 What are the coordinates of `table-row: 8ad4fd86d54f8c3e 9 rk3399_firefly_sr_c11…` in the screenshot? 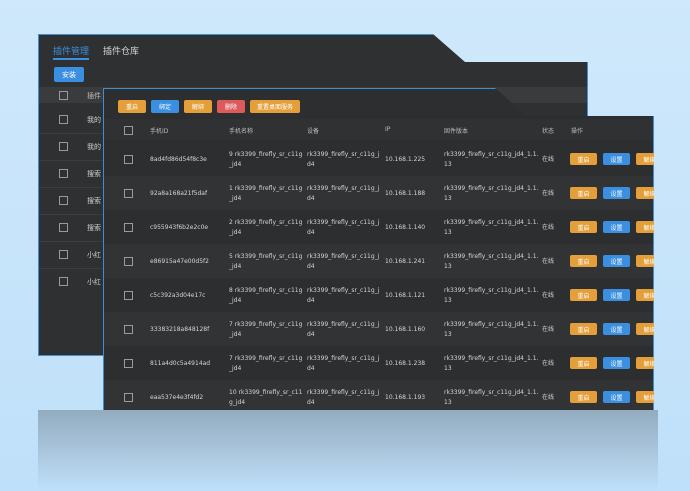 It's located at (379, 159).